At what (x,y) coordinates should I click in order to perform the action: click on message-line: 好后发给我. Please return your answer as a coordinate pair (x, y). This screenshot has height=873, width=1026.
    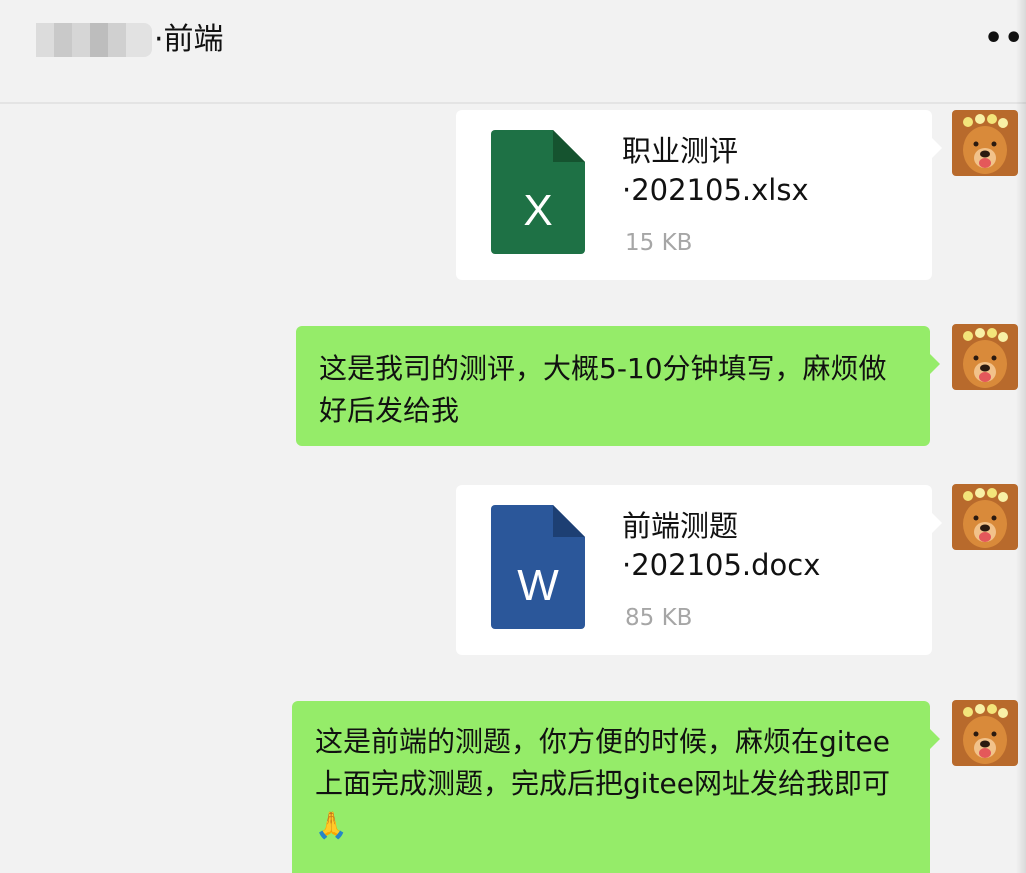
    Looking at the image, I should click on (389, 410).